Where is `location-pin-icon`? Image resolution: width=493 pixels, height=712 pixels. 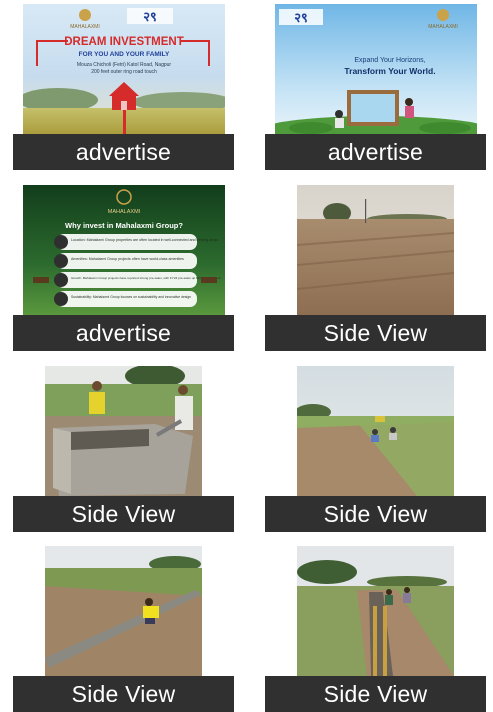 location-pin-icon is located at coordinates (61, 242).